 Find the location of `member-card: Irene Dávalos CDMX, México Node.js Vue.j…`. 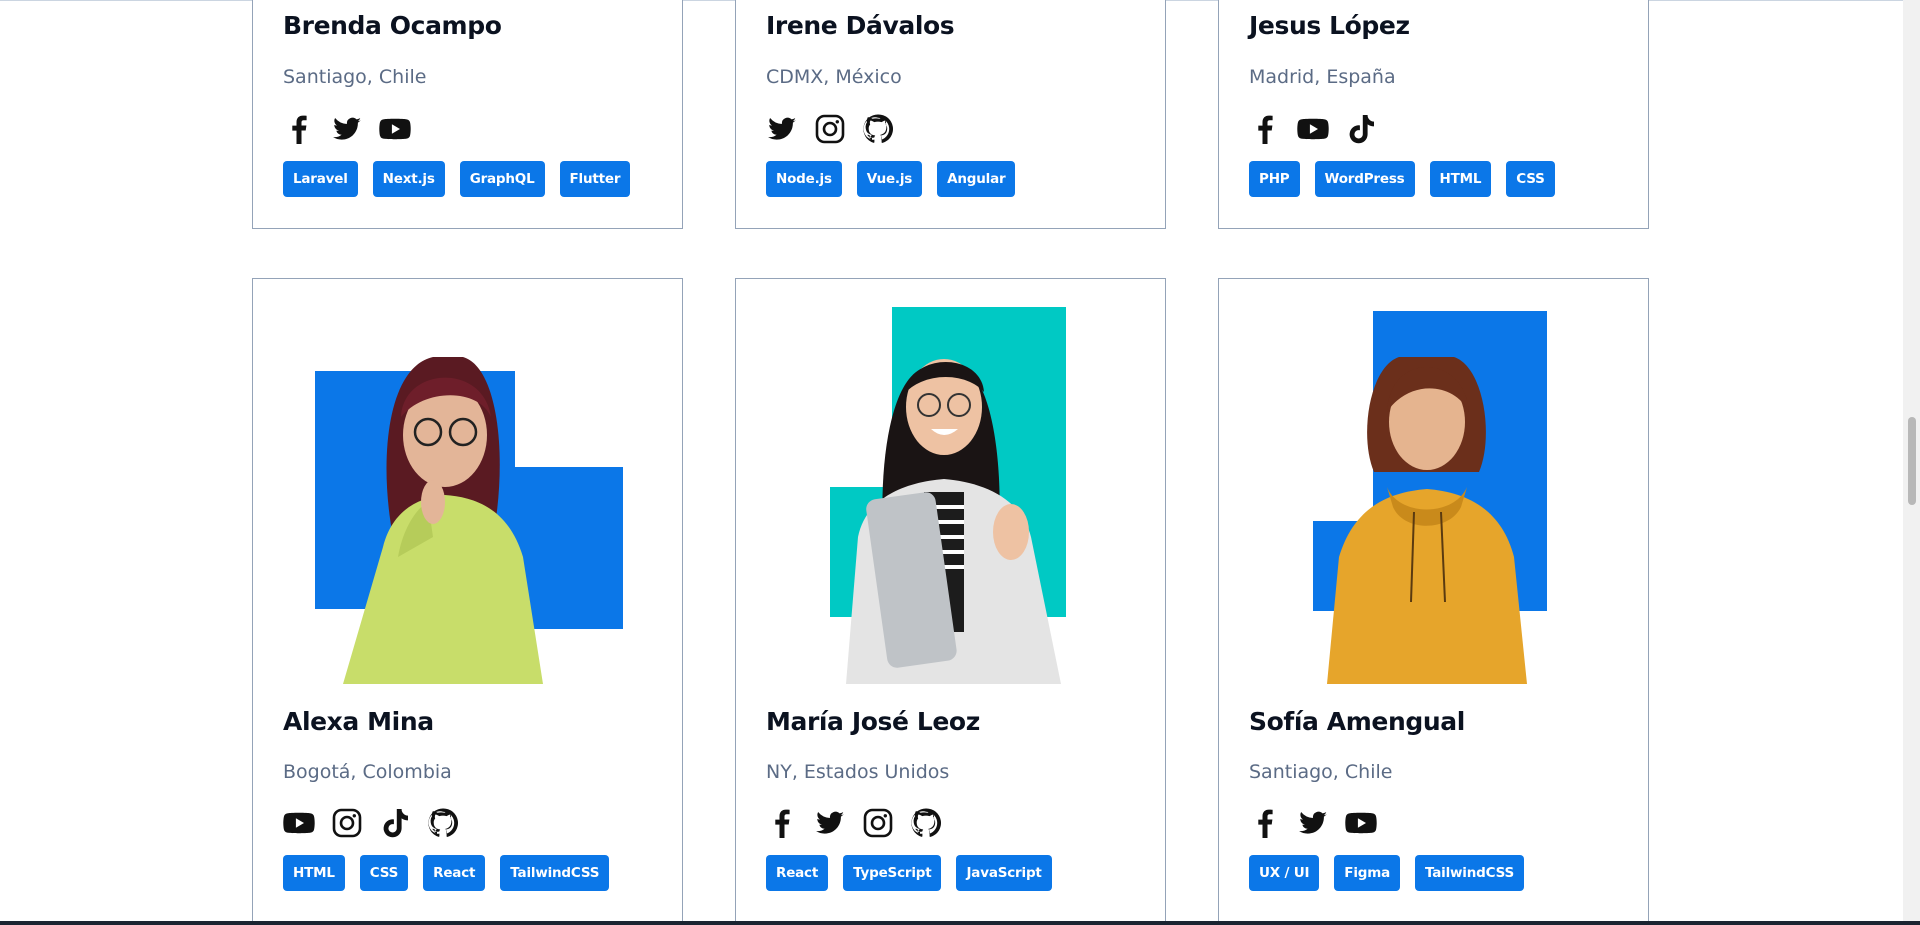

member-card: Irene Dávalos CDMX, México Node.js Vue.j… is located at coordinates (950, 114).